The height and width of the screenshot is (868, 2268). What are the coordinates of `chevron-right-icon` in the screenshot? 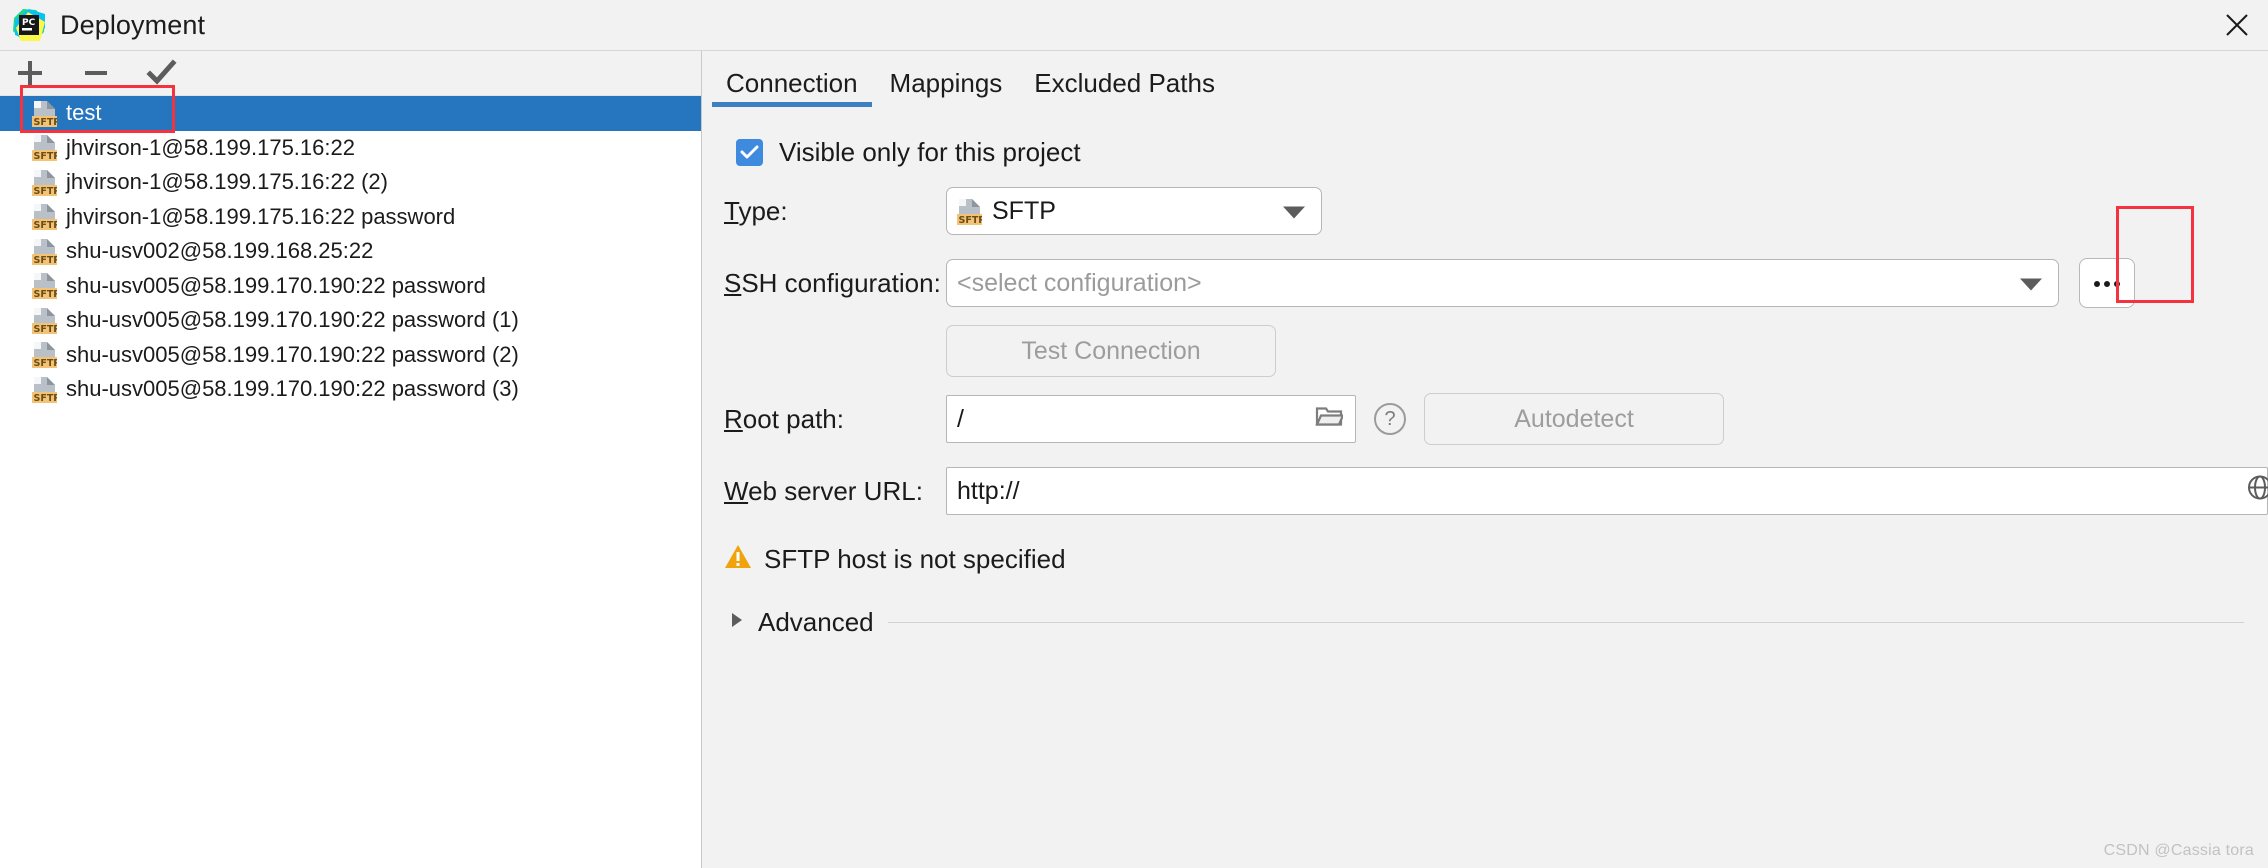 It's located at (737, 622).